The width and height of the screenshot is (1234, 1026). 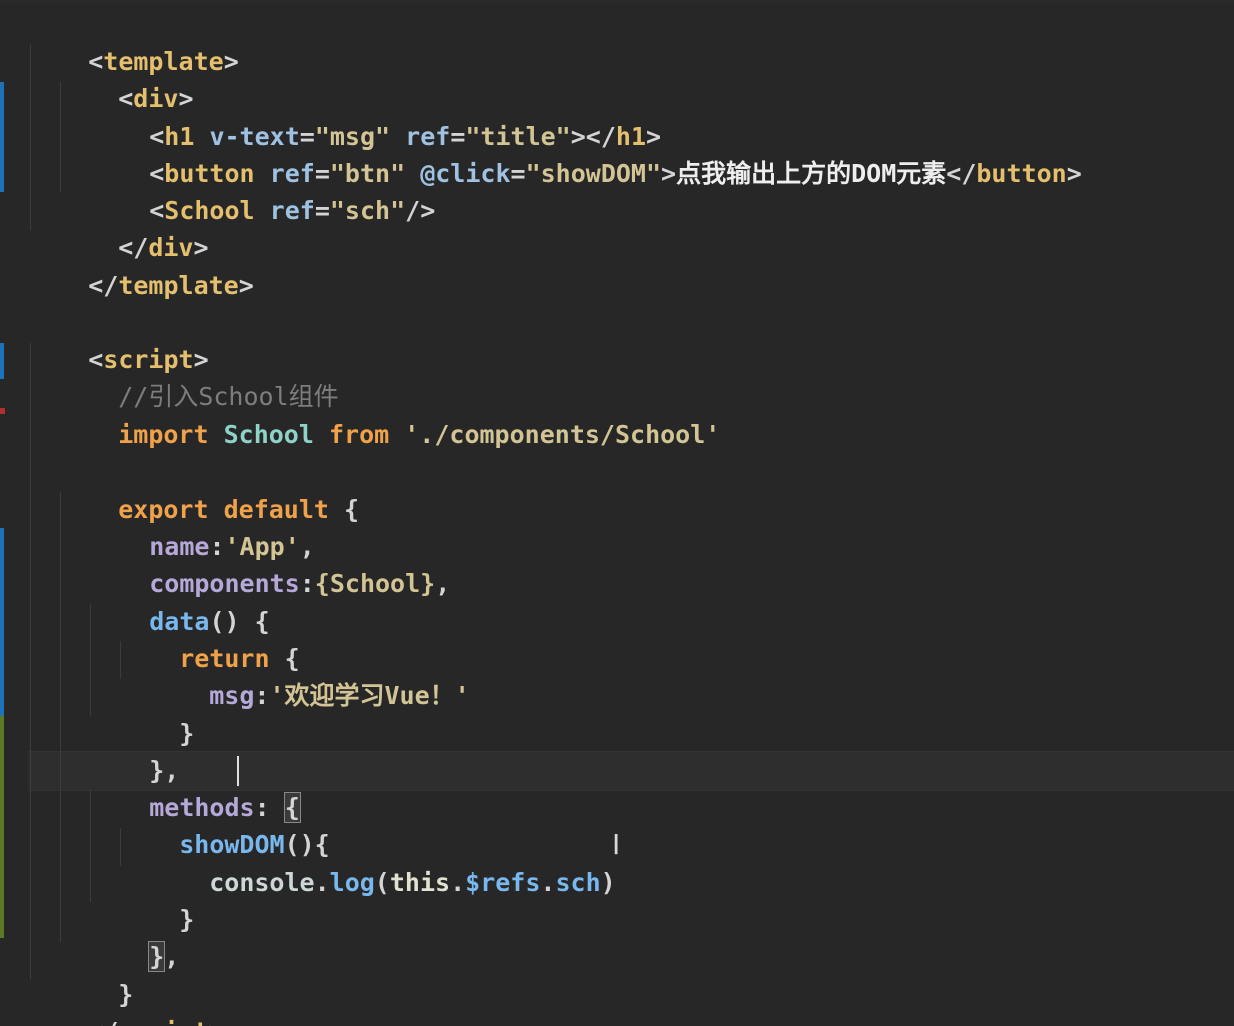 What do you see at coordinates (125, 78) in the screenshot?
I see `code-line: <div>` at bounding box center [125, 78].